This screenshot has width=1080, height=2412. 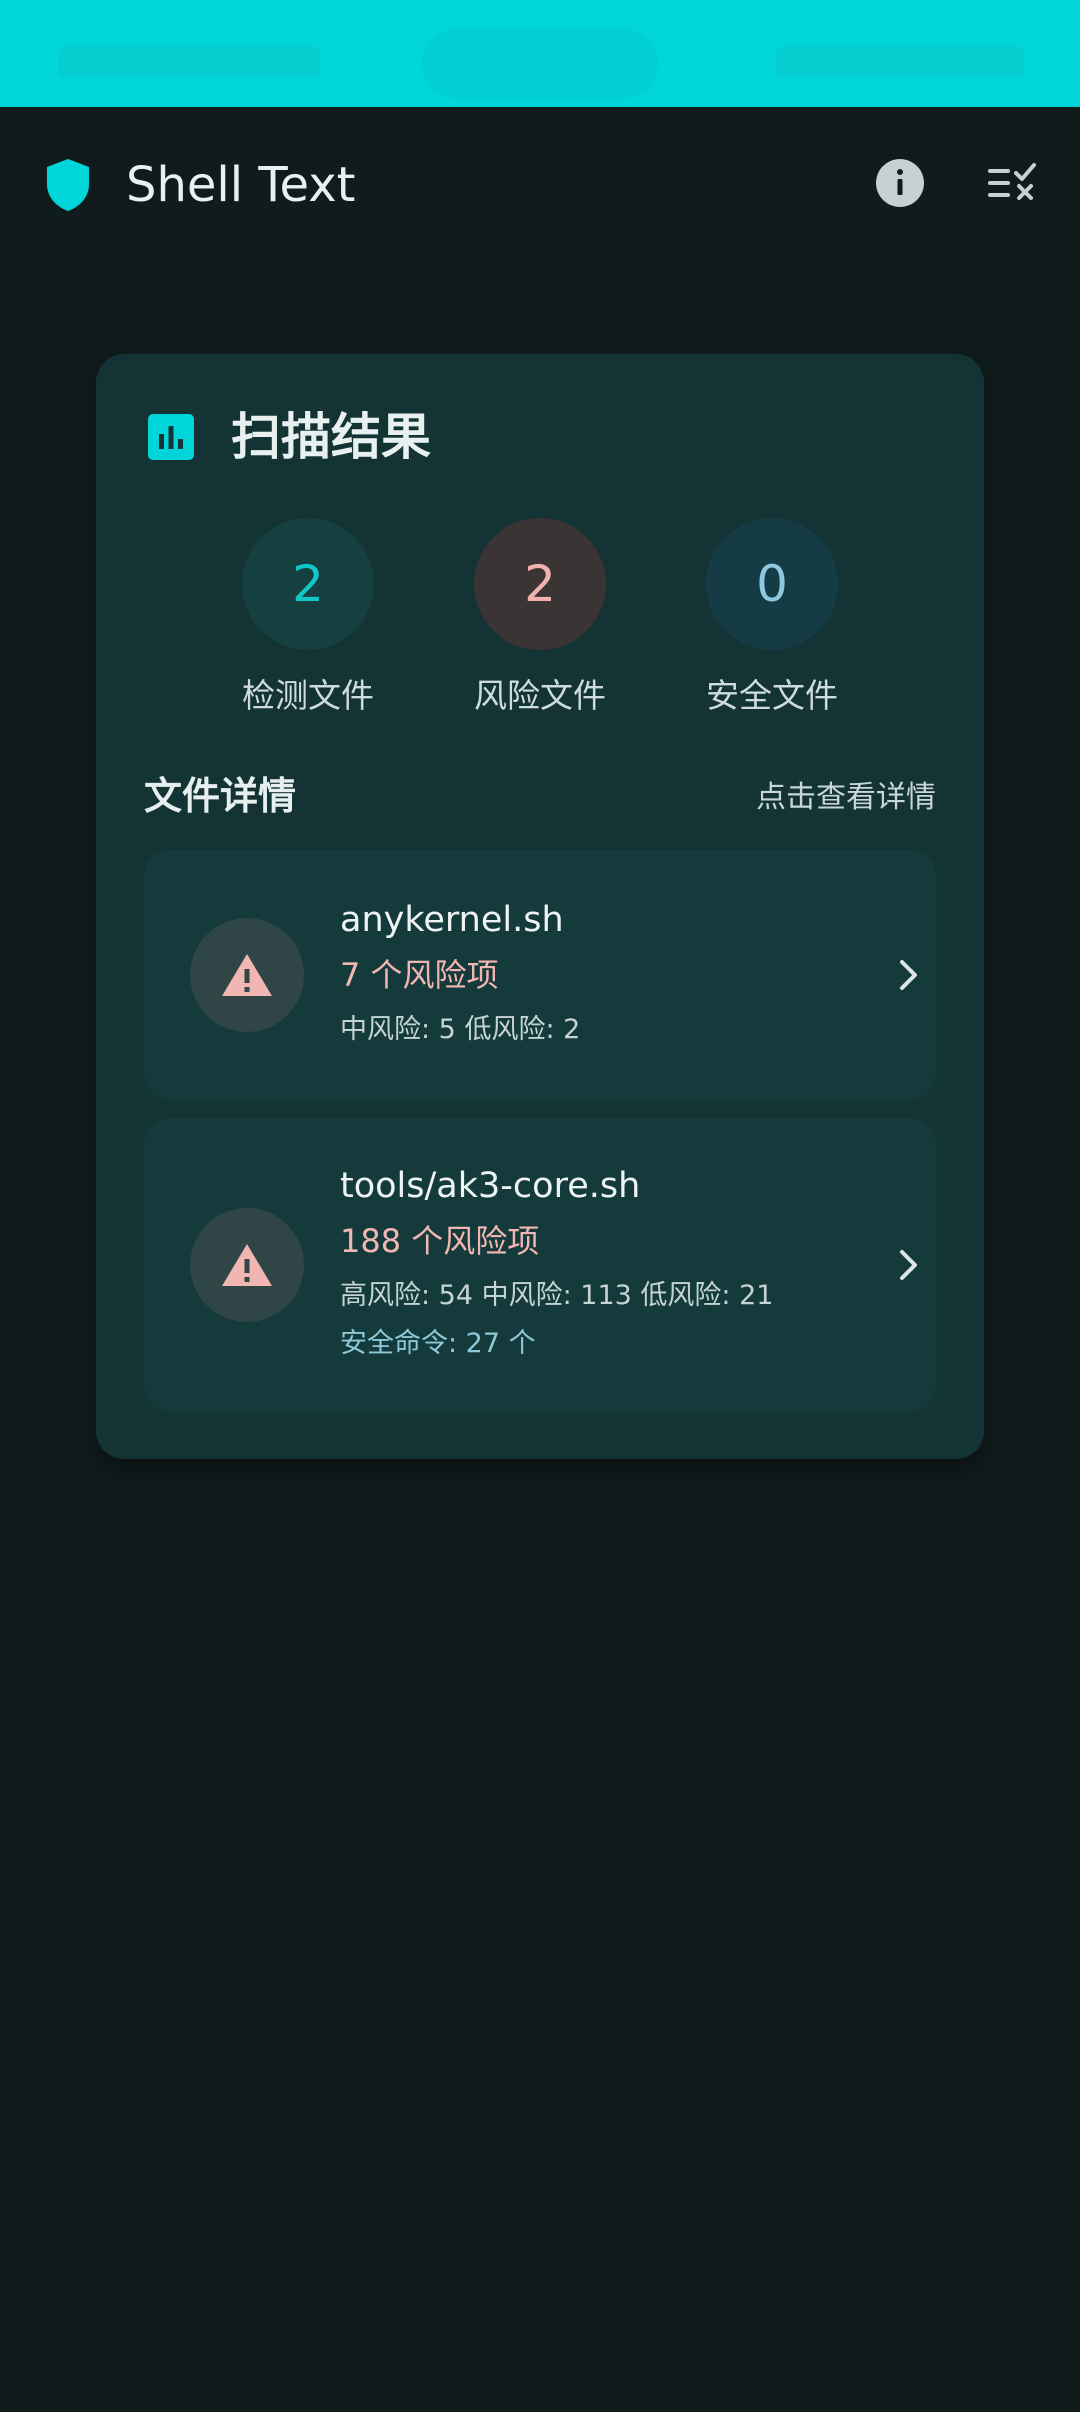 What do you see at coordinates (452, 920) in the screenshot?
I see `file-name: anykernel.sh` at bounding box center [452, 920].